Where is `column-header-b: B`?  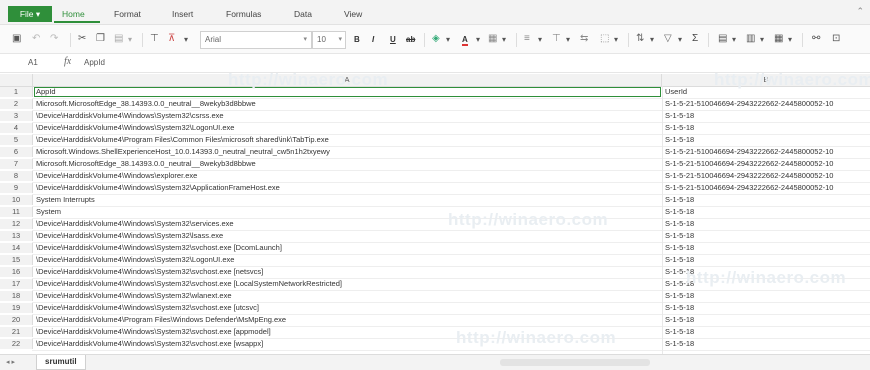 column-header-b: B is located at coordinates (766, 80).